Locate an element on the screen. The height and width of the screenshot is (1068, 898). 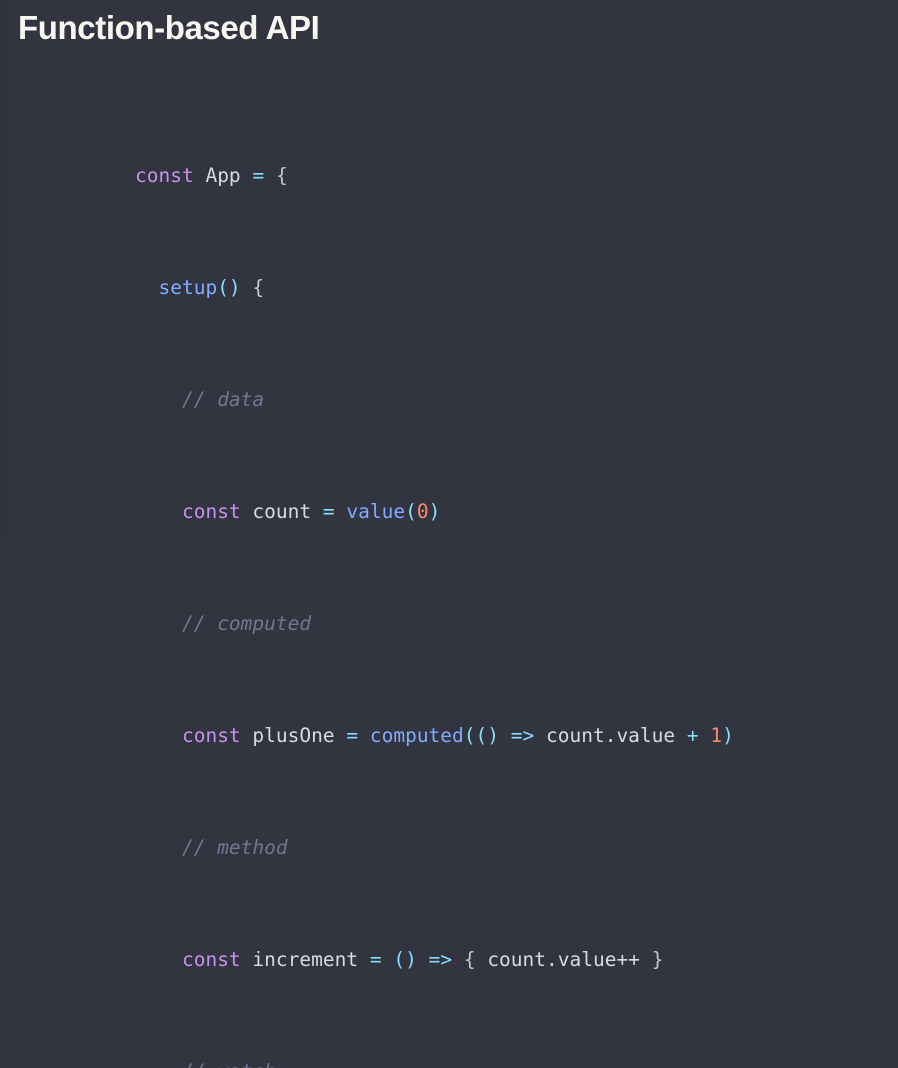
slide-left-edge-strip is located at coordinates (3, 267).